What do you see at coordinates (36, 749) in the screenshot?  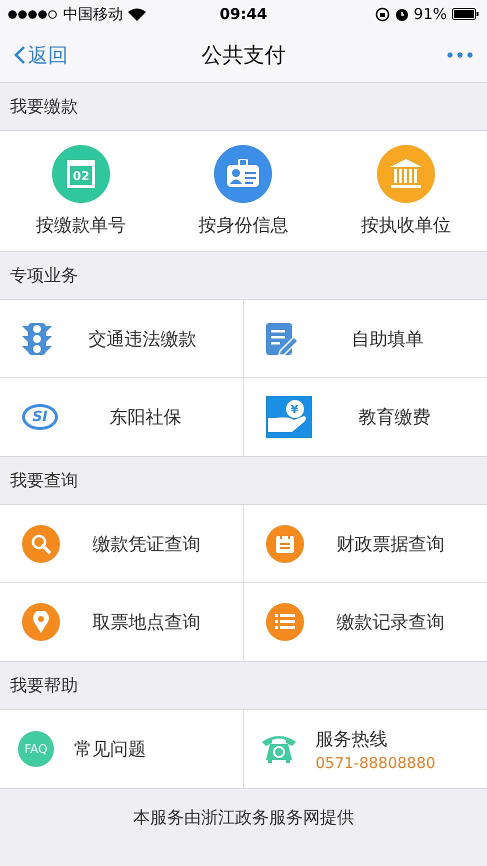 I see `faq-icon: FAQ` at bounding box center [36, 749].